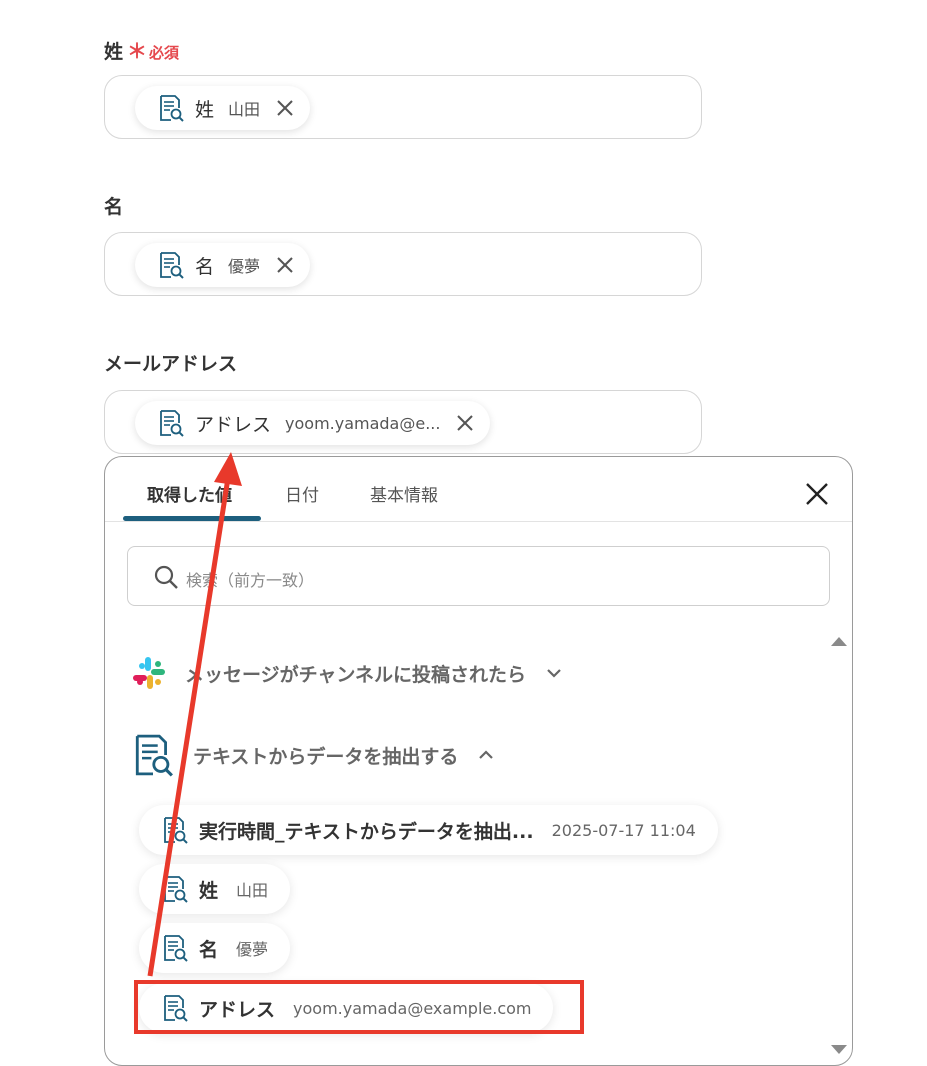 The image size is (927, 1066). What do you see at coordinates (209, 949) in the screenshot?
I see `item-name: 名` at bounding box center [209, 949].